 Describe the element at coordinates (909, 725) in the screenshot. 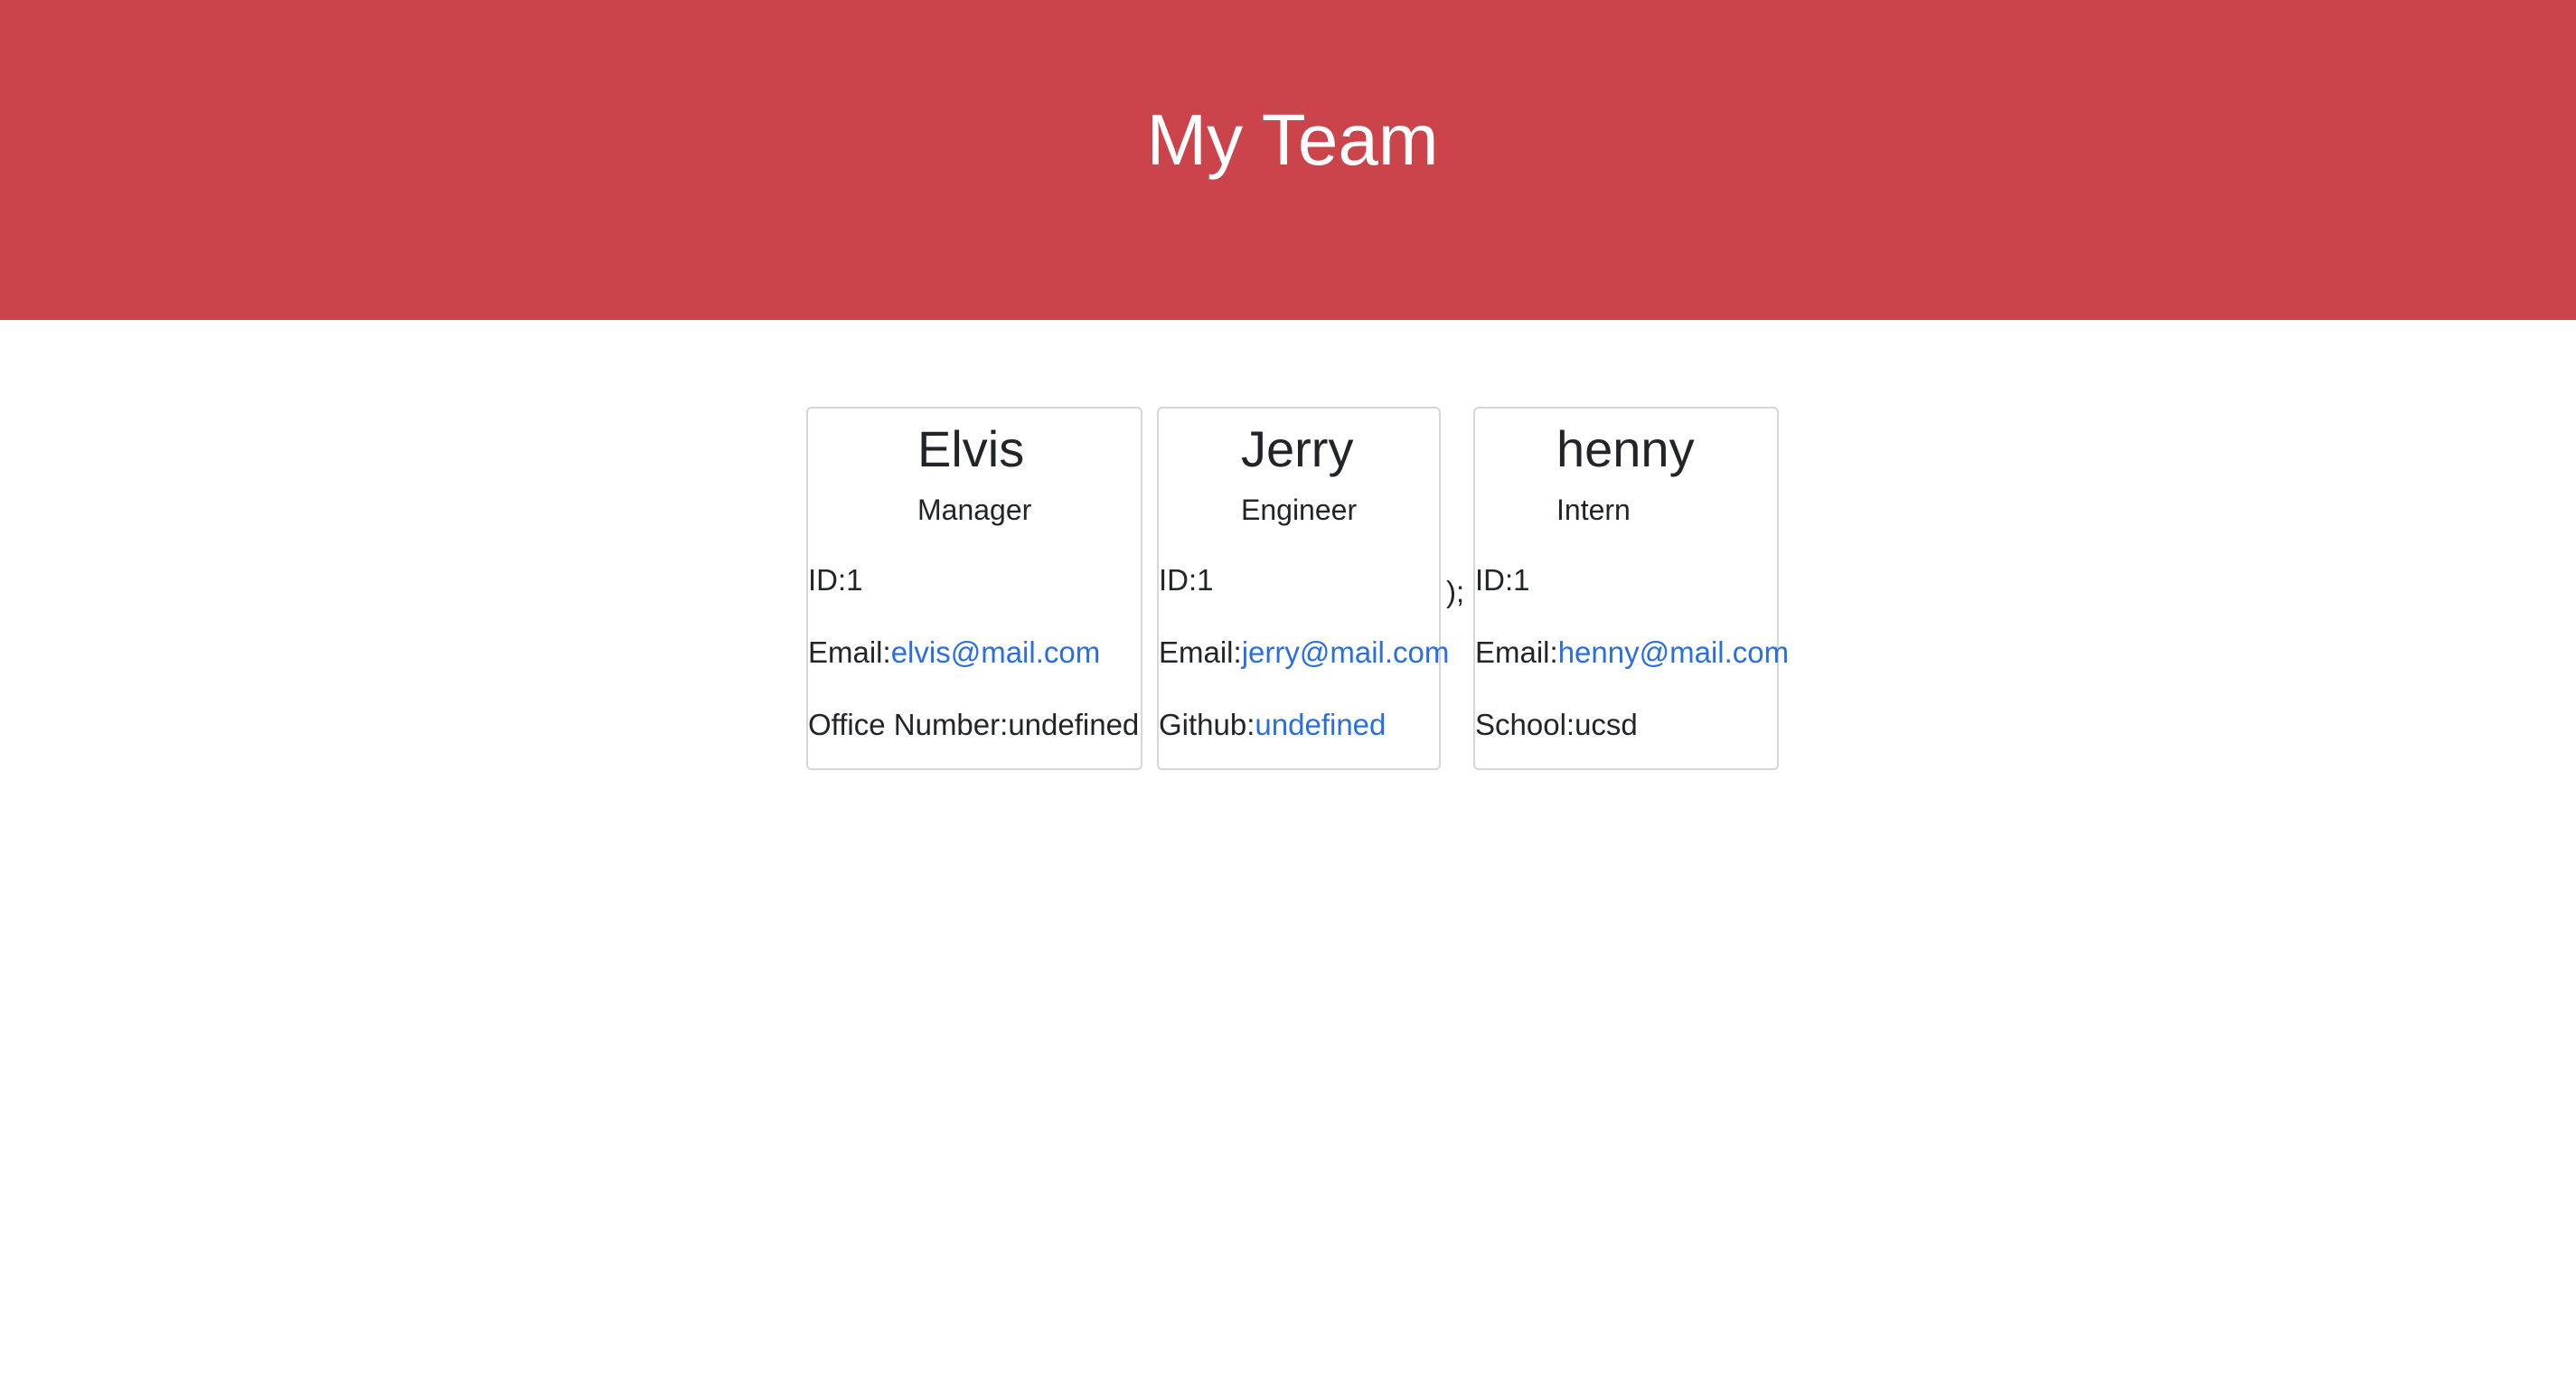

I see `office-number-label: Office Number:` at that location.